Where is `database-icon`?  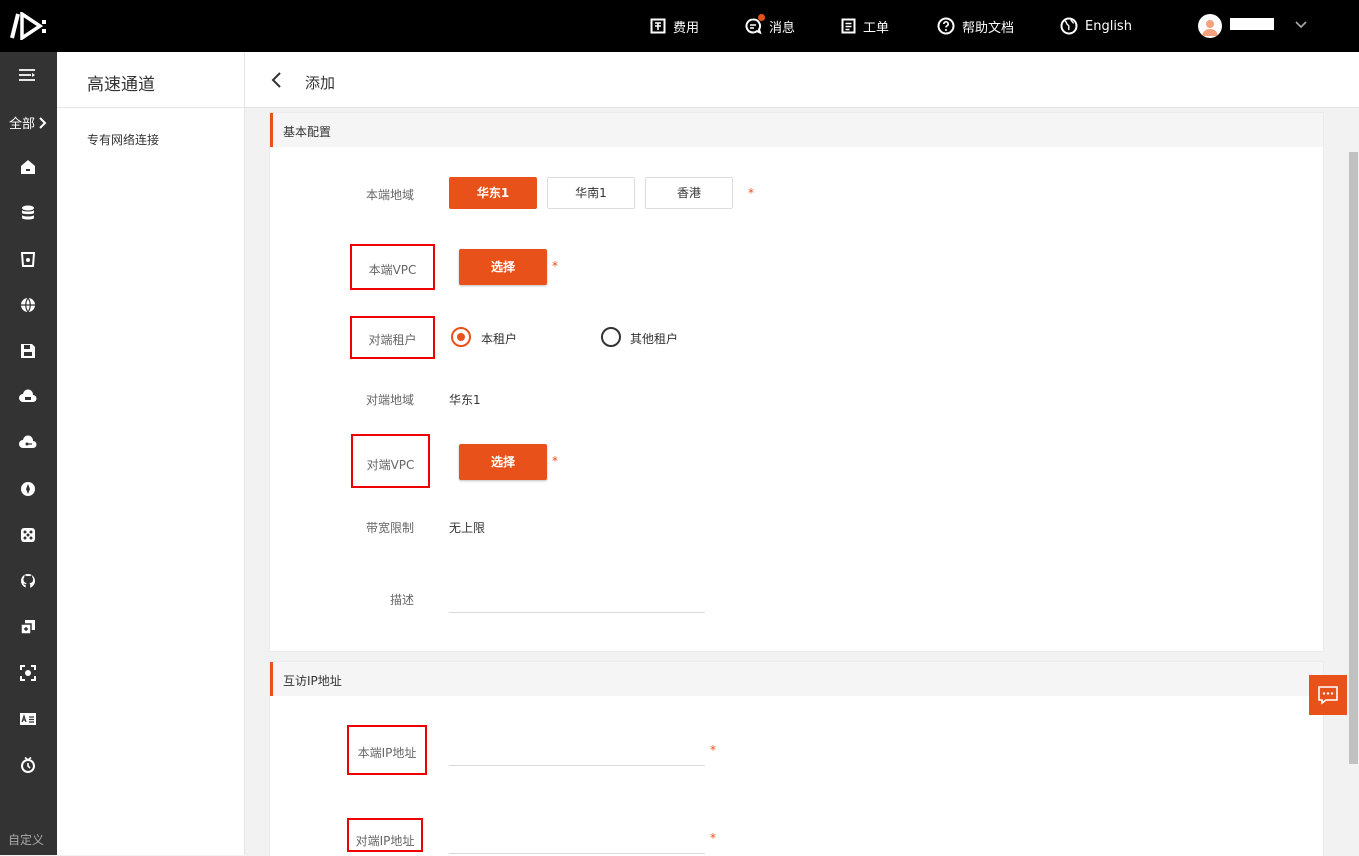 database-icon is located at coordinates (28, 213).